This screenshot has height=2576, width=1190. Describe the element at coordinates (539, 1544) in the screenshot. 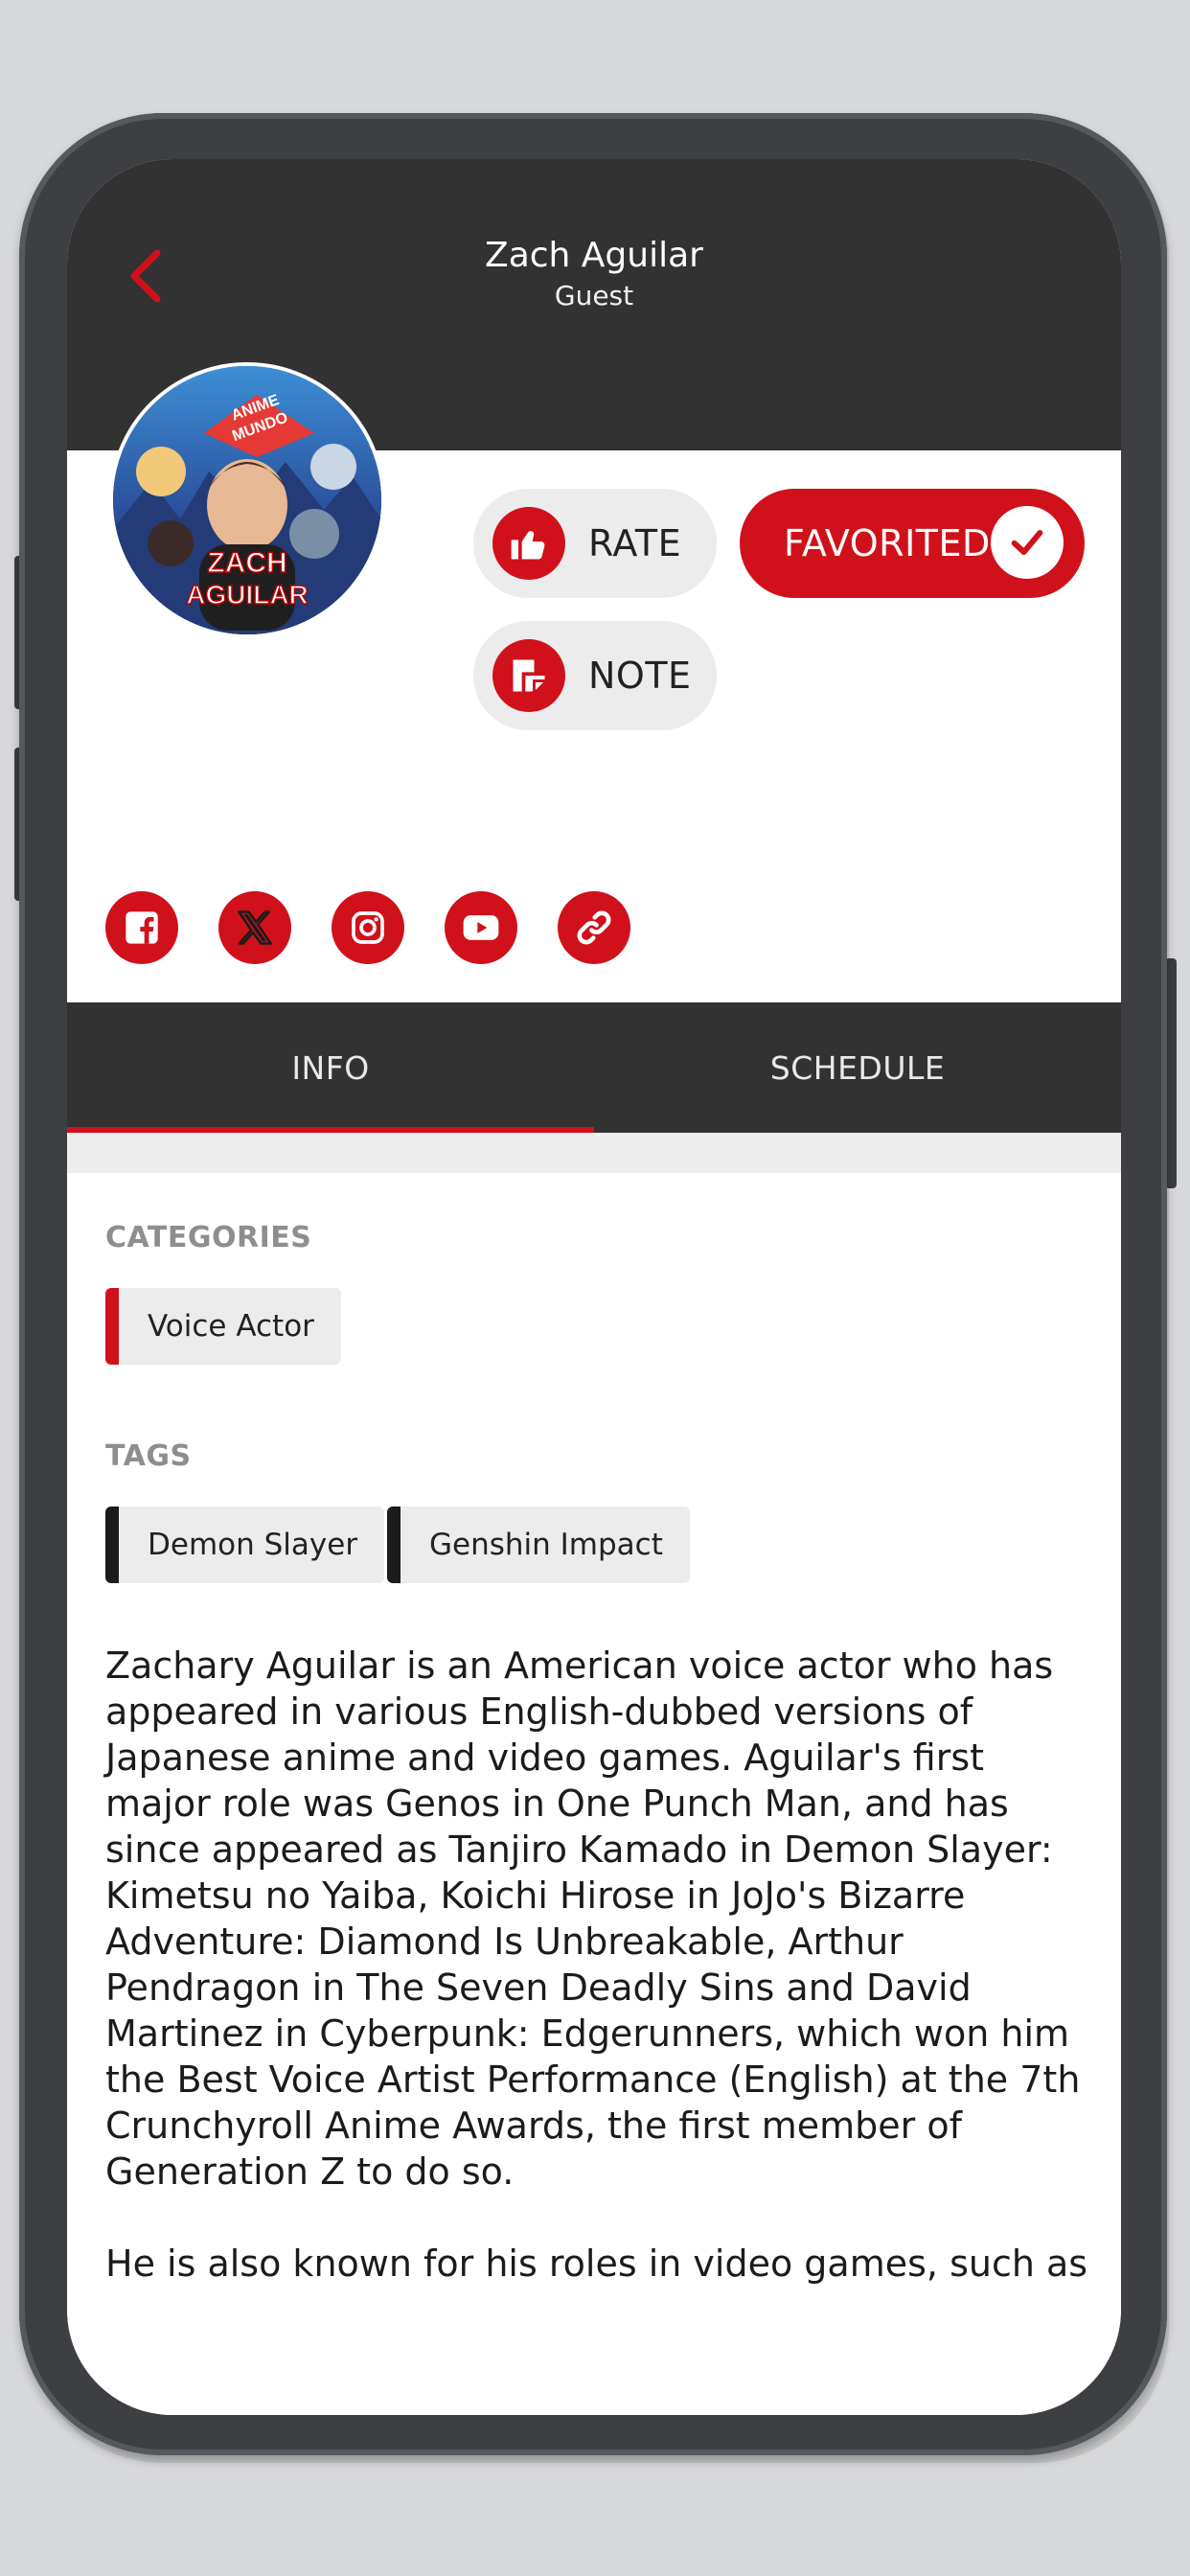

I see `tag-chip: Genshin Impact` at that location.